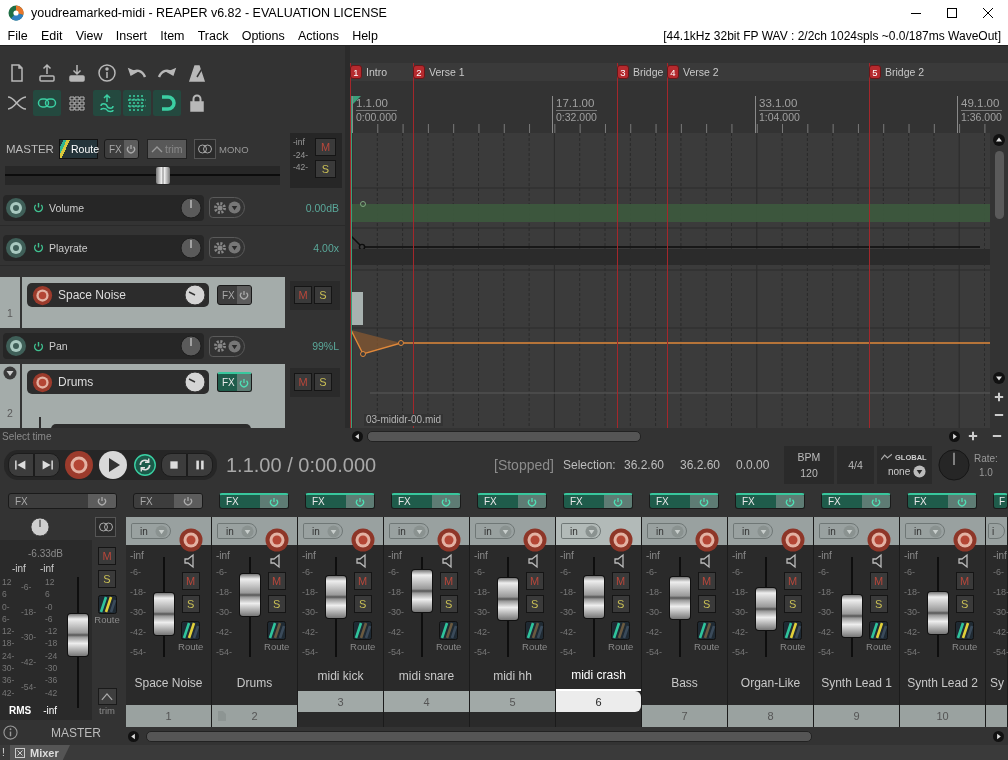 This screenshot has height=760, width=1008. What do you see at coordinates (254, 683) in the screenshot?
I see `track-name: Drums` at bounding box center [254, 683].